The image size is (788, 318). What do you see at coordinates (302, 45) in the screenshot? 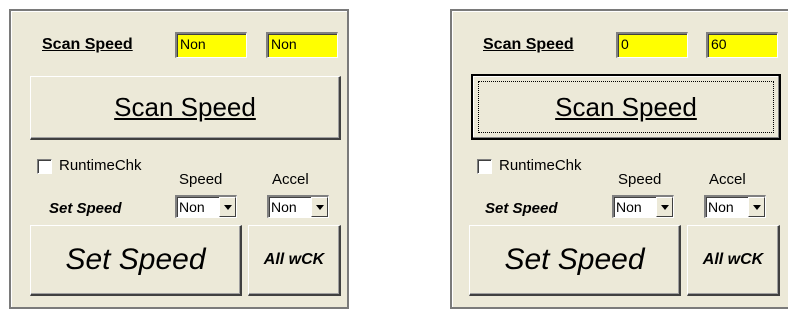
I see `scan-speed-value-2: Non` at bounding box center [302, 45].